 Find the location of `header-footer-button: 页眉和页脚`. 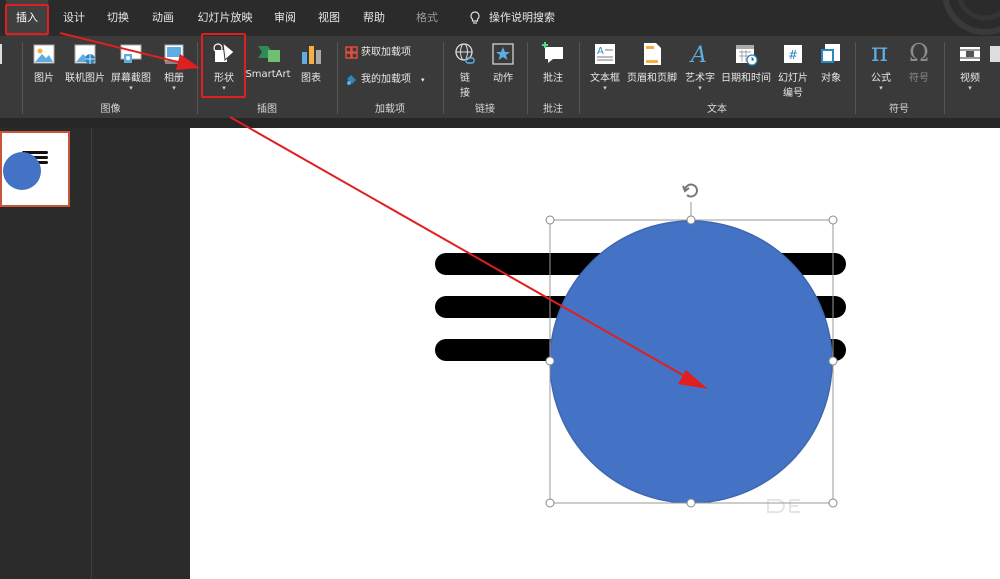

header-footer-button: 页眉和页脚 is located at coordinates (652, 63).